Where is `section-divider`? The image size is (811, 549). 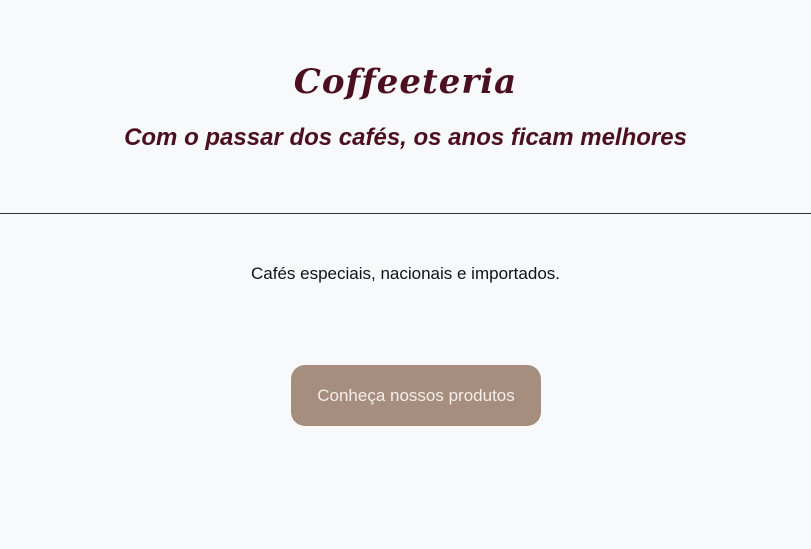 section-divider is located at coordinates (405, 213).